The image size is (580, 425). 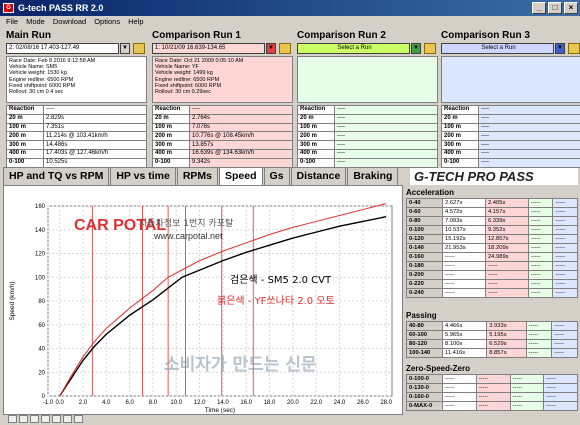 I want to click on menu-bar: File Mode Download Options Help, so click(x=290, y=21).